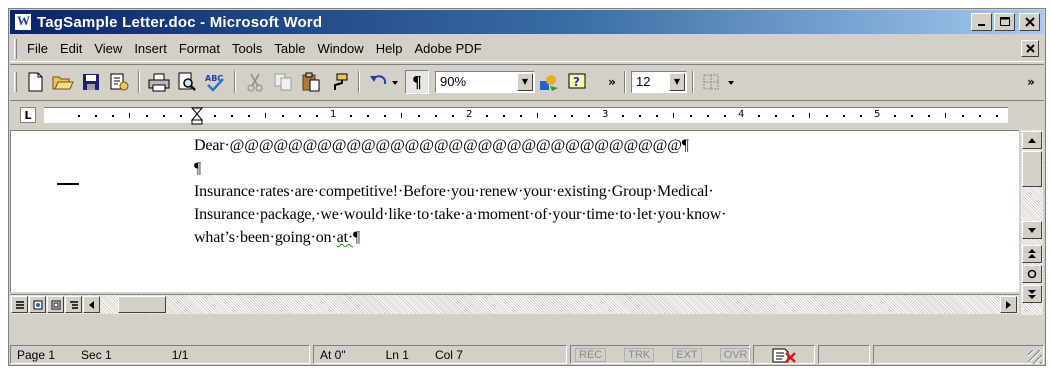 The width and height of the screenshot is (1051, 371). I want to click on menu-help: Help, so click(389, 48).